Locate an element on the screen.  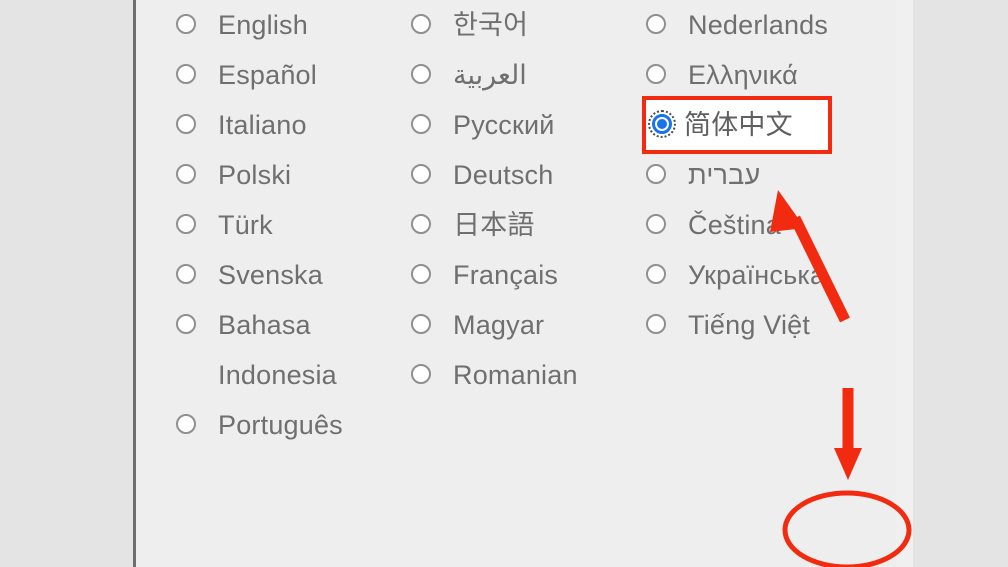
language-option-label: Русский is located at coordinates (504, 125).